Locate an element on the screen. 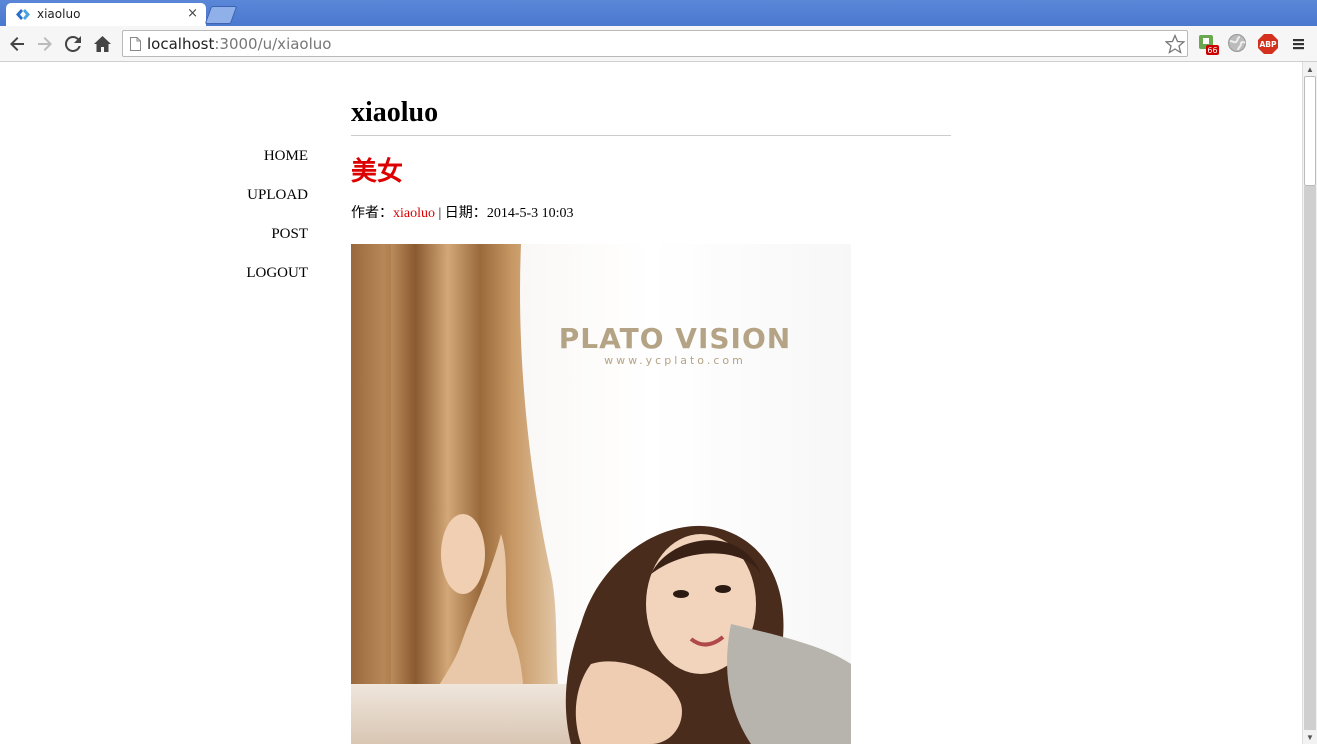 This screenshot has height=744, width=1317. address-bar: localhost:3000/u/xiaoluo is located at coordinates (655, 43).